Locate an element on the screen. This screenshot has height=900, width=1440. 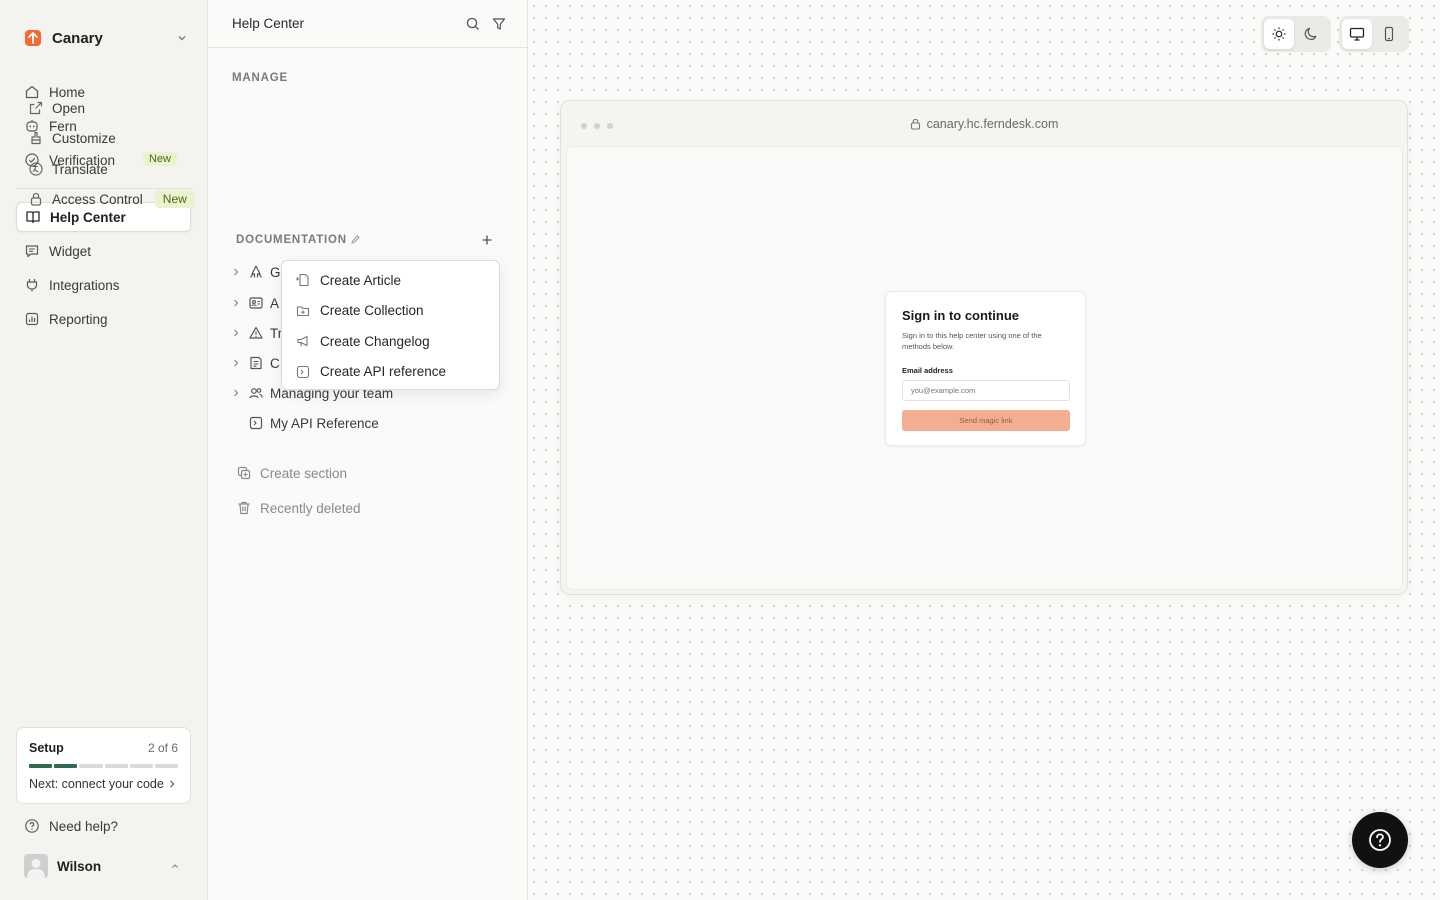
preview-url: canary.hc.ferndesk.com is located at coordinates (992, 124).